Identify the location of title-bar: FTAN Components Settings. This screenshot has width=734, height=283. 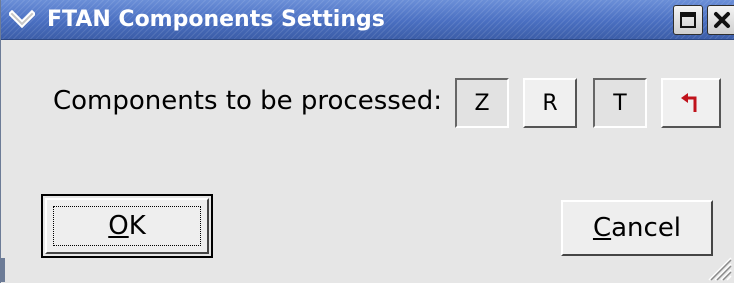
(367, 20).